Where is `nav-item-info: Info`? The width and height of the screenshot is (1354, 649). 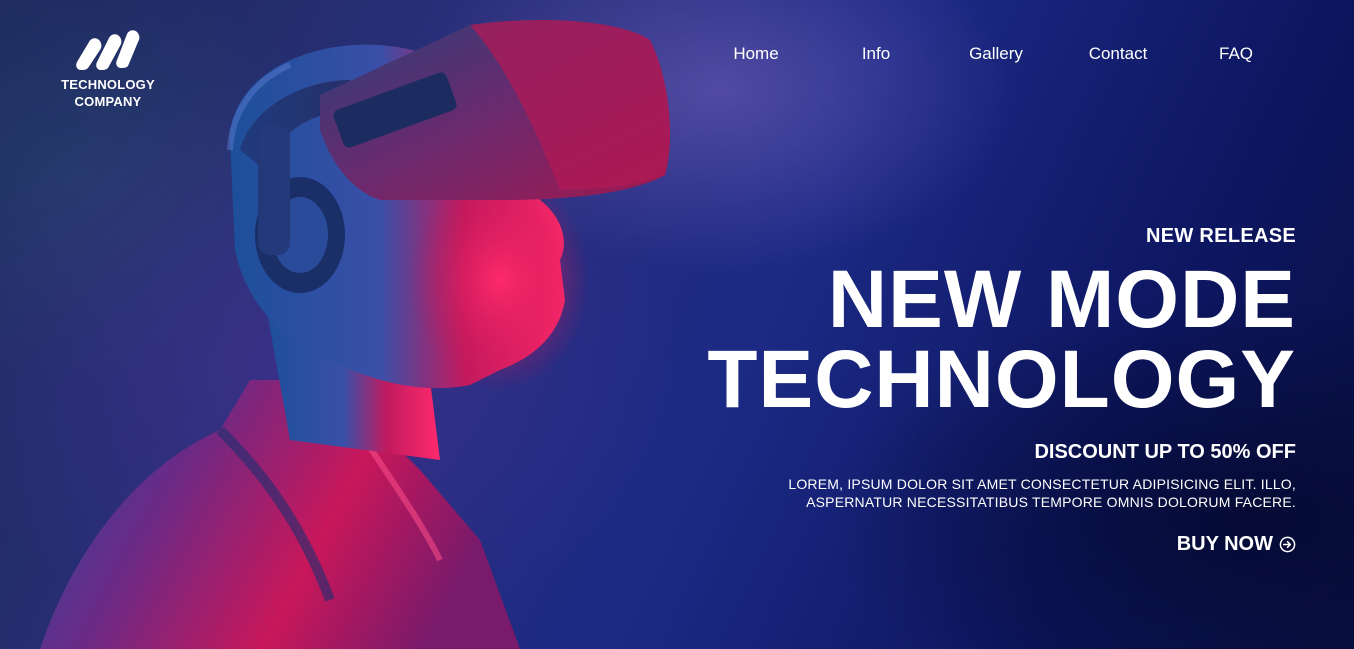
nav-item-info: Info is located at coordinates (876, 54).